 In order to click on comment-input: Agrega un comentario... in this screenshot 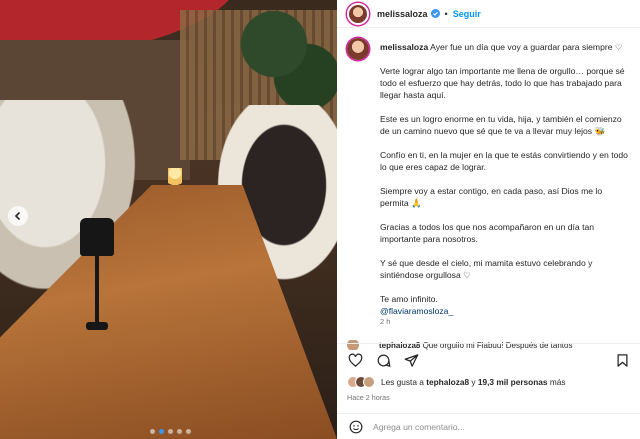, I will do `click(419, 427)`.